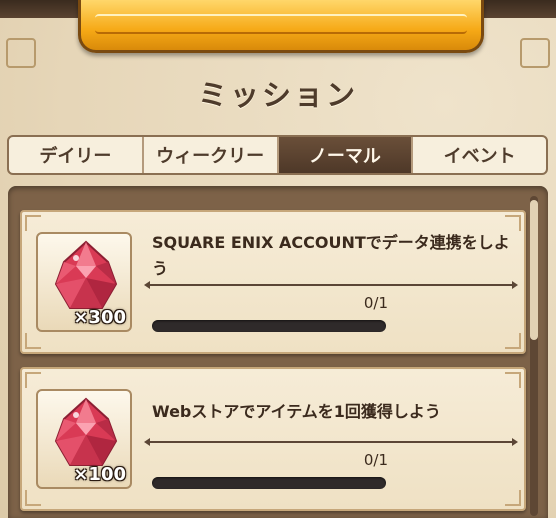 The image size is (556, 518). Describe the element at coordinates (99, 317) in the screenshot. I see `reward-quantity: ×300` at that location.